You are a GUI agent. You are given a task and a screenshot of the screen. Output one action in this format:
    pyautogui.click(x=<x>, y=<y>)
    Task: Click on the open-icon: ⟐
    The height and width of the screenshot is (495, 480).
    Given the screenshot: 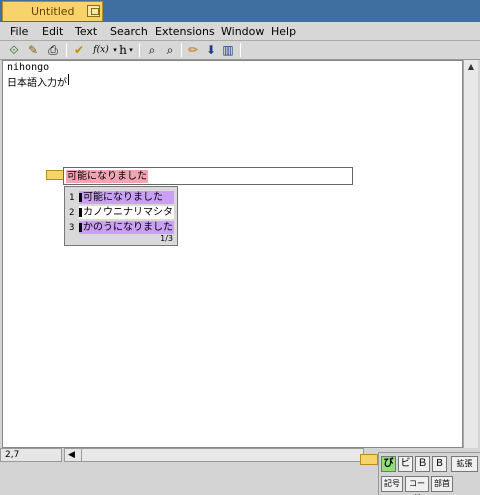 What is the action you would take?
    pyautogui.click(x=14, y=50)
    